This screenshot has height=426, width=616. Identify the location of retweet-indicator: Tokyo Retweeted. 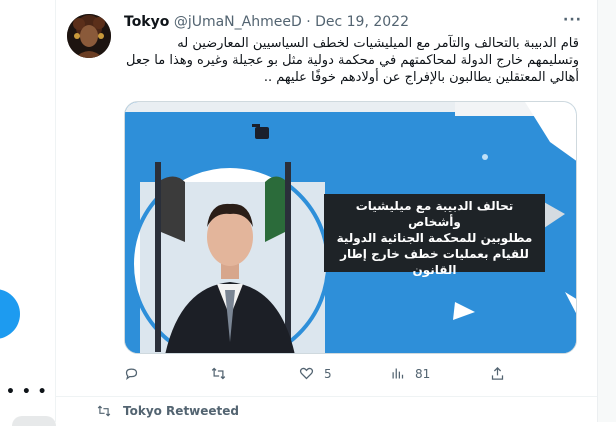
(168, 411).